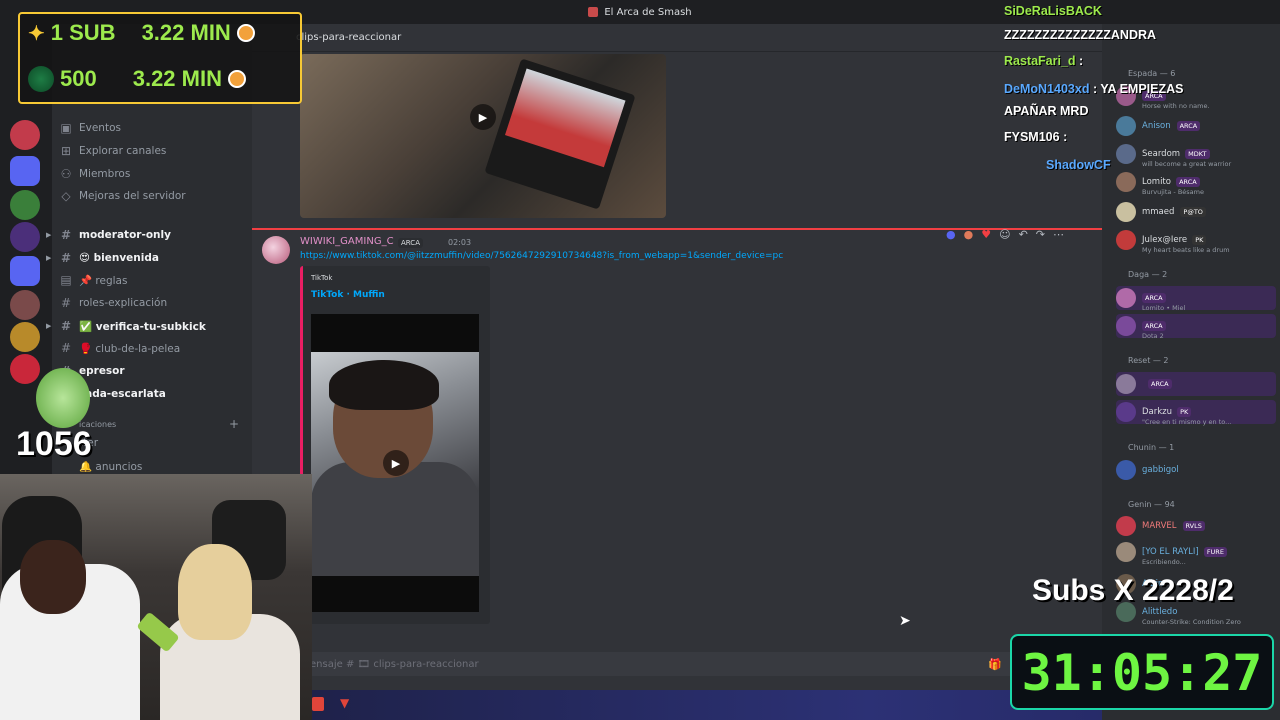 Image resolution: width=1280 pixels, height=720 pixels. Describe the element at coordinates (78, 78) in the screenshot. I see `gem-label: 500` at that location.